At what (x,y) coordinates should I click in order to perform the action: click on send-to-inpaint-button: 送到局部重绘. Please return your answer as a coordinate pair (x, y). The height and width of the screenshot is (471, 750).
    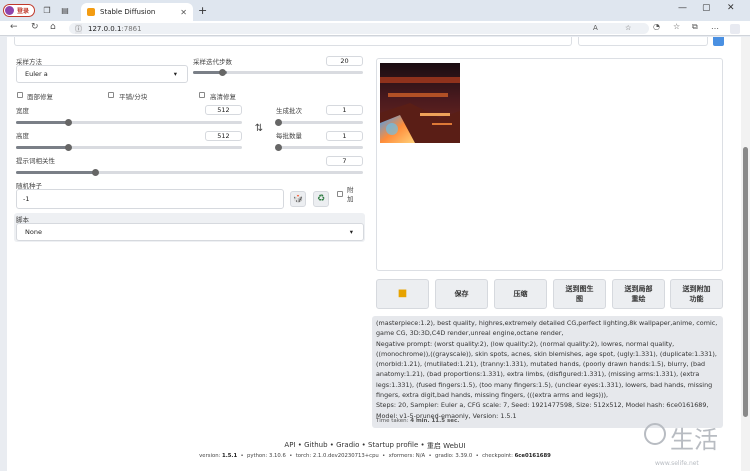
    Looking at the image, I should click on (638, 294).